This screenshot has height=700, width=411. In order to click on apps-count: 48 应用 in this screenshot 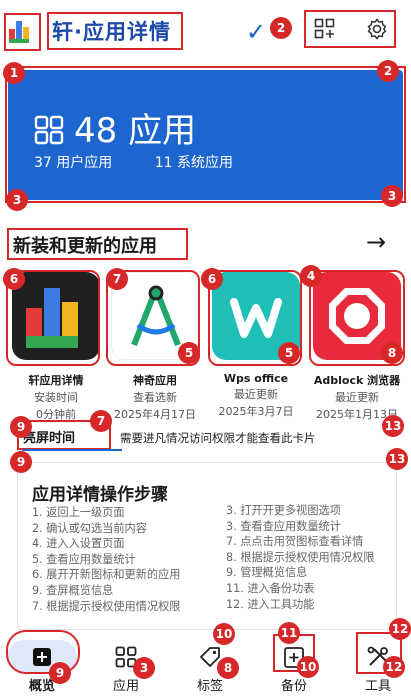, I will do `click(115, 127)`.